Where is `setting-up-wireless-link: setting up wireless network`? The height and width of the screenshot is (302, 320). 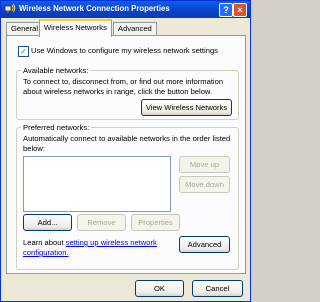 setting-up-wireless-link: setting up wireless network is located at coordinates (111, 242).